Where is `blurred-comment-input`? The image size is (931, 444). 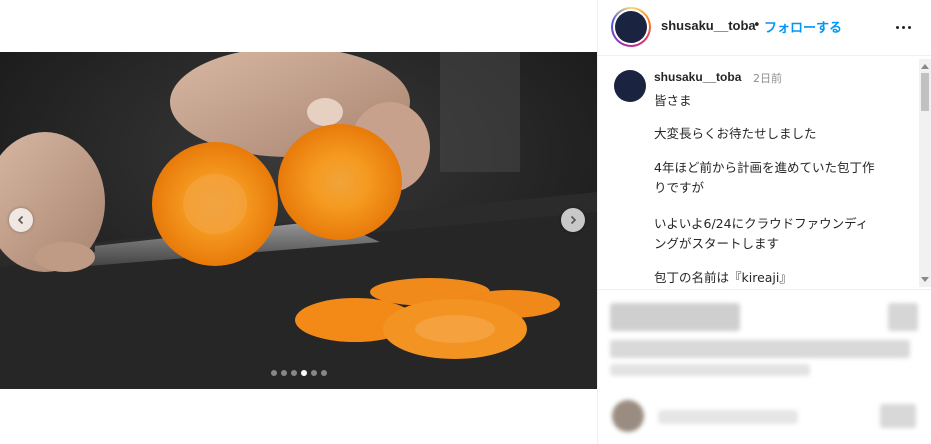 blurred-comment-input is located at coordinates (728, 417).